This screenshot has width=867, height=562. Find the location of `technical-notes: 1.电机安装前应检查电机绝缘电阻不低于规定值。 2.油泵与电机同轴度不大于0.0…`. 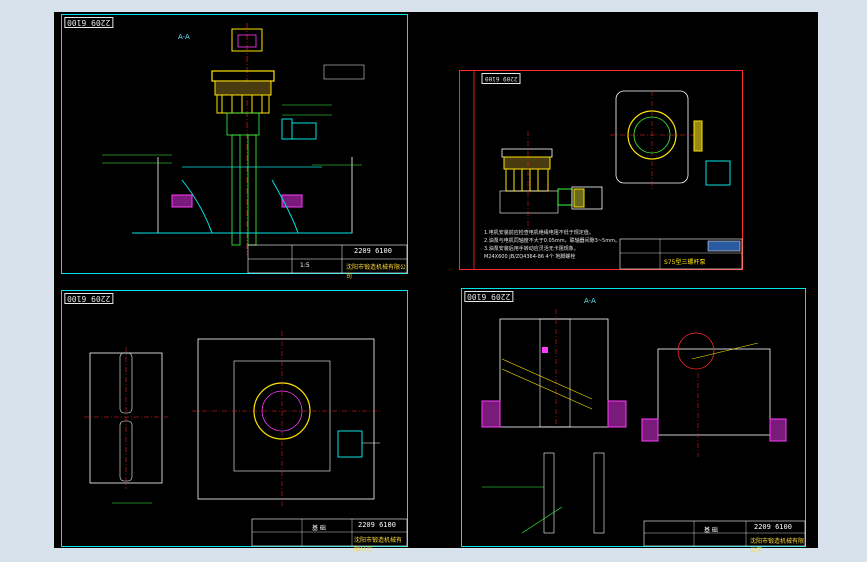

technical-notes: 1.电机安装前应检查电机绝缘电阻不低于规定值。 2.油泵与电机同轴度不大于0.0… is located at coordinates (552, 245).